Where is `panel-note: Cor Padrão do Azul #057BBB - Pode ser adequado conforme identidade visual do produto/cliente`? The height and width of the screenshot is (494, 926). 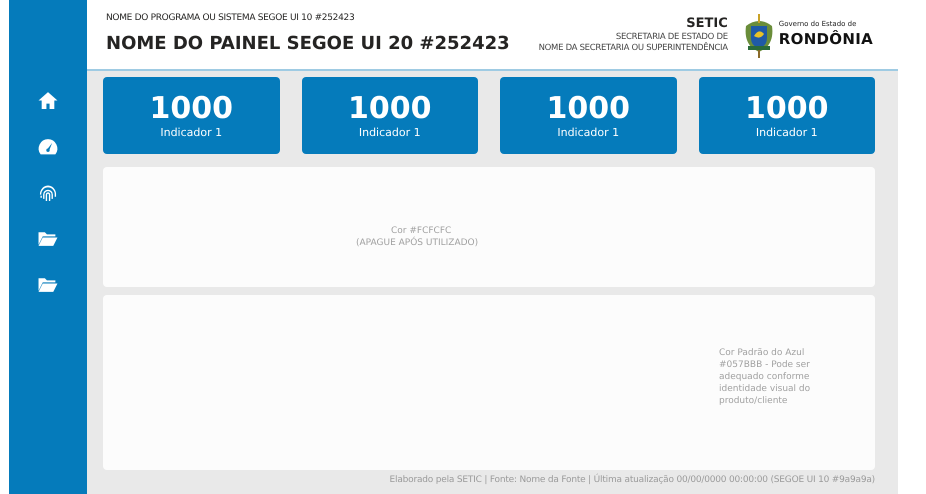 panel-note: Cor Padrão do Azul #057BBB - Pode ser adequado conforme identidade visual do produto/cliente is located at coordinates (765, 377).